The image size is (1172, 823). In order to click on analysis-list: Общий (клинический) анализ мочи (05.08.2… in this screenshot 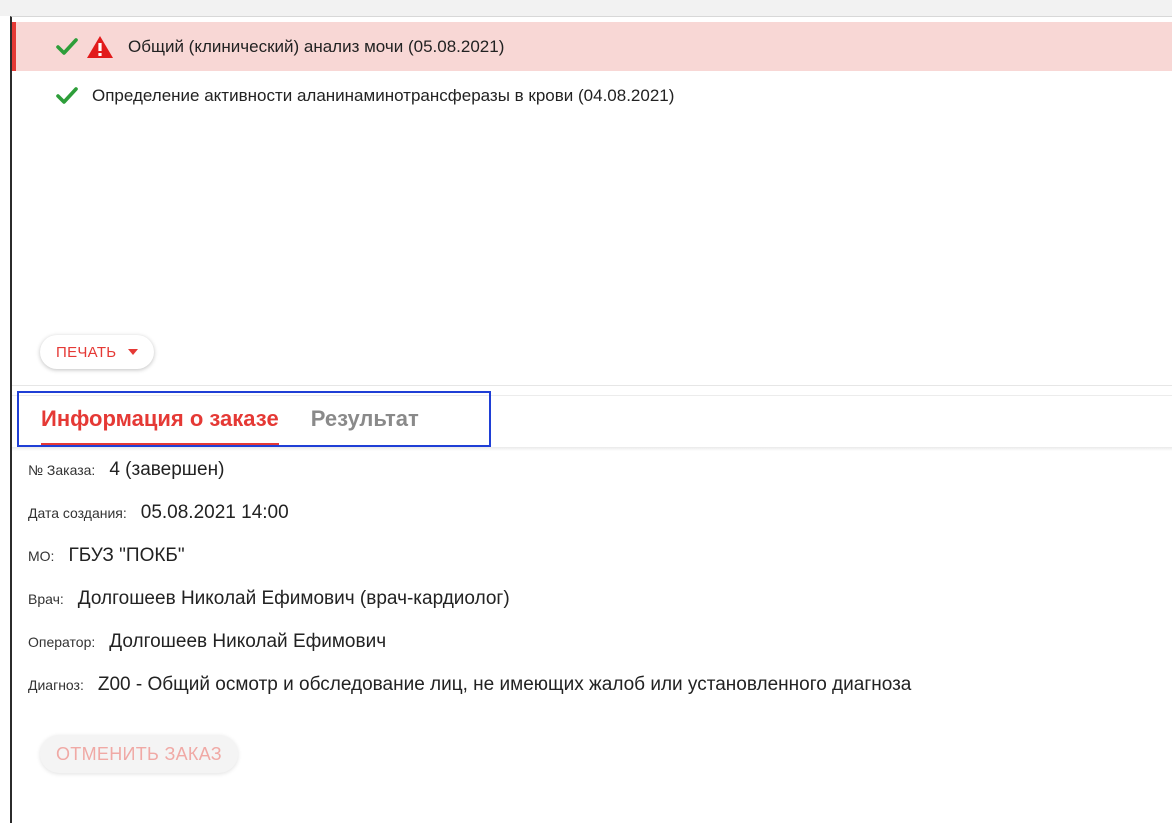, I will do `click(592, 71)`.